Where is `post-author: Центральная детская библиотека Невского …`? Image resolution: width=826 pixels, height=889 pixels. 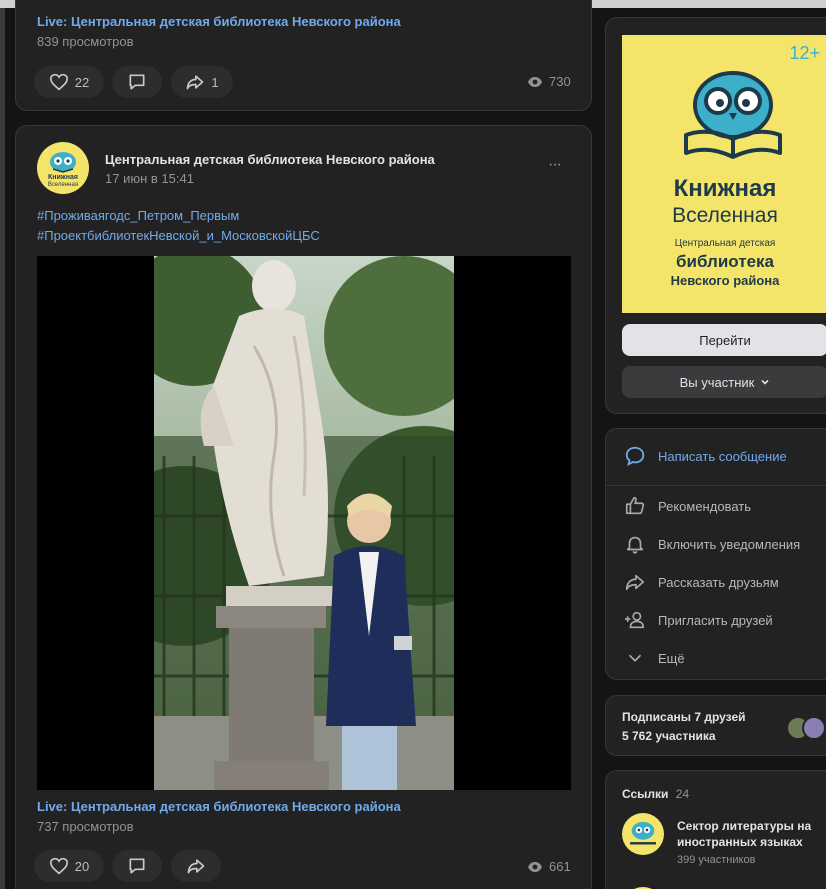 post-author: Центральная детская библиотека Невского … is located at coordinates (270, 159).